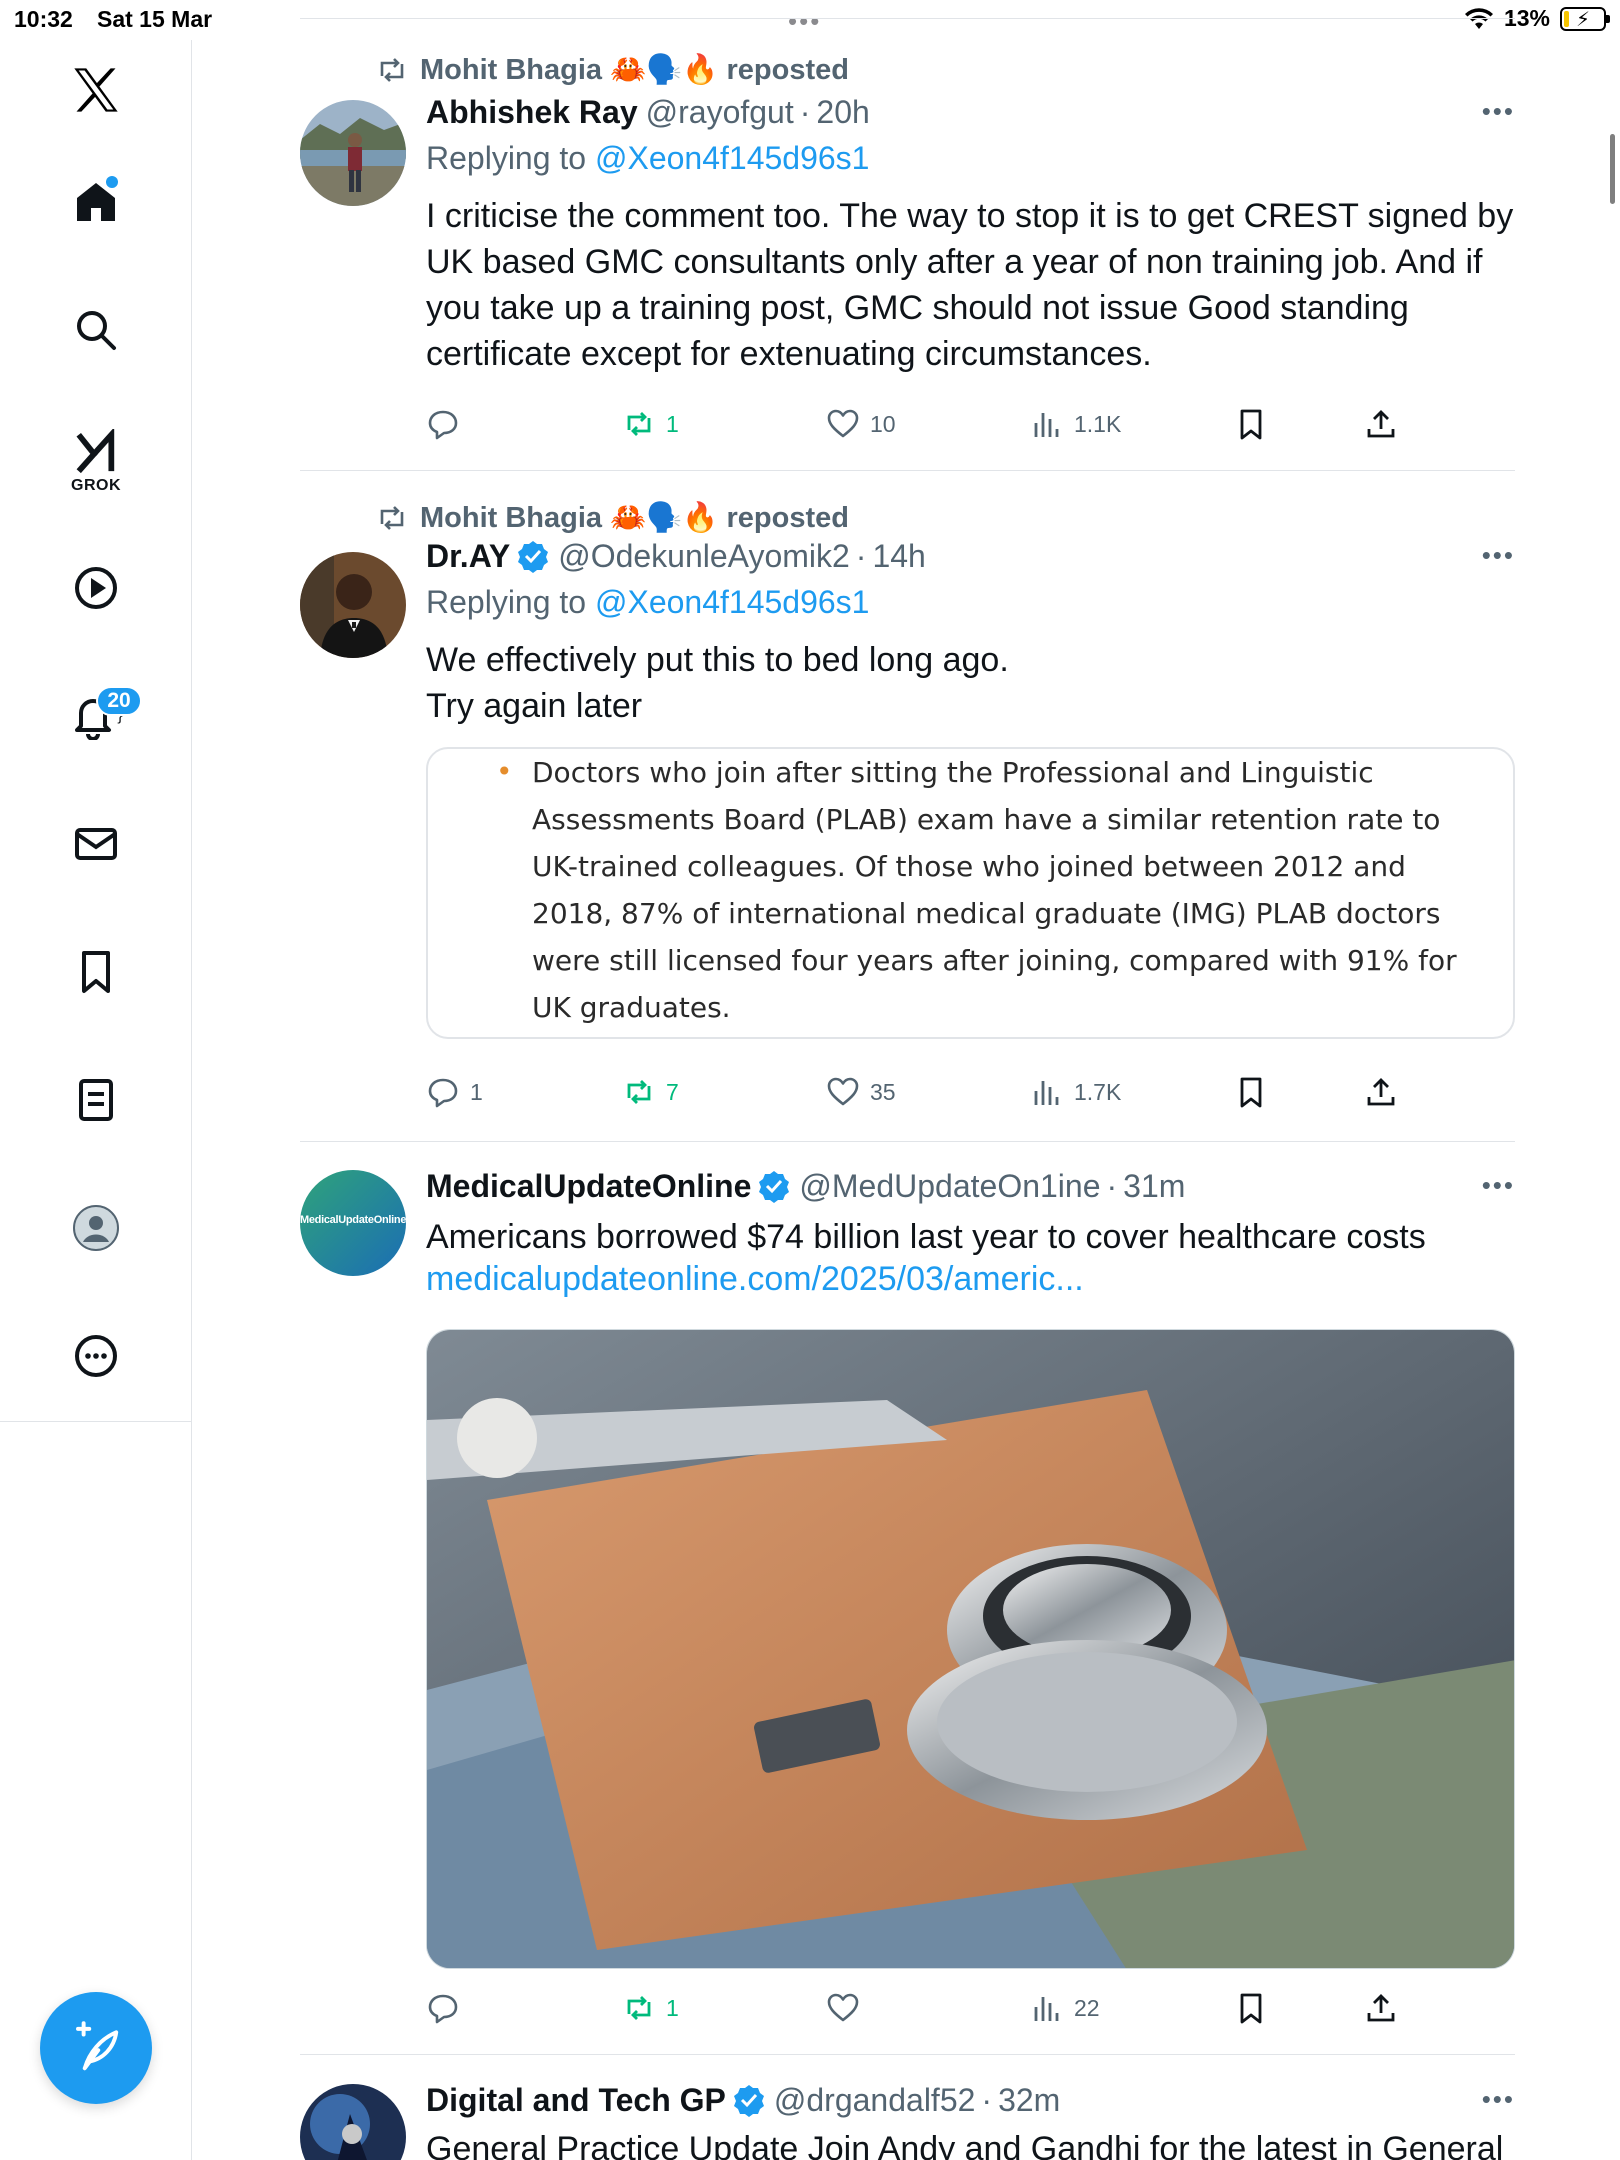 This screenshot has height=2160, width=1620. I want to click on replying-to: Replying to @Xeon4f145d96s1, so click(970, 602).